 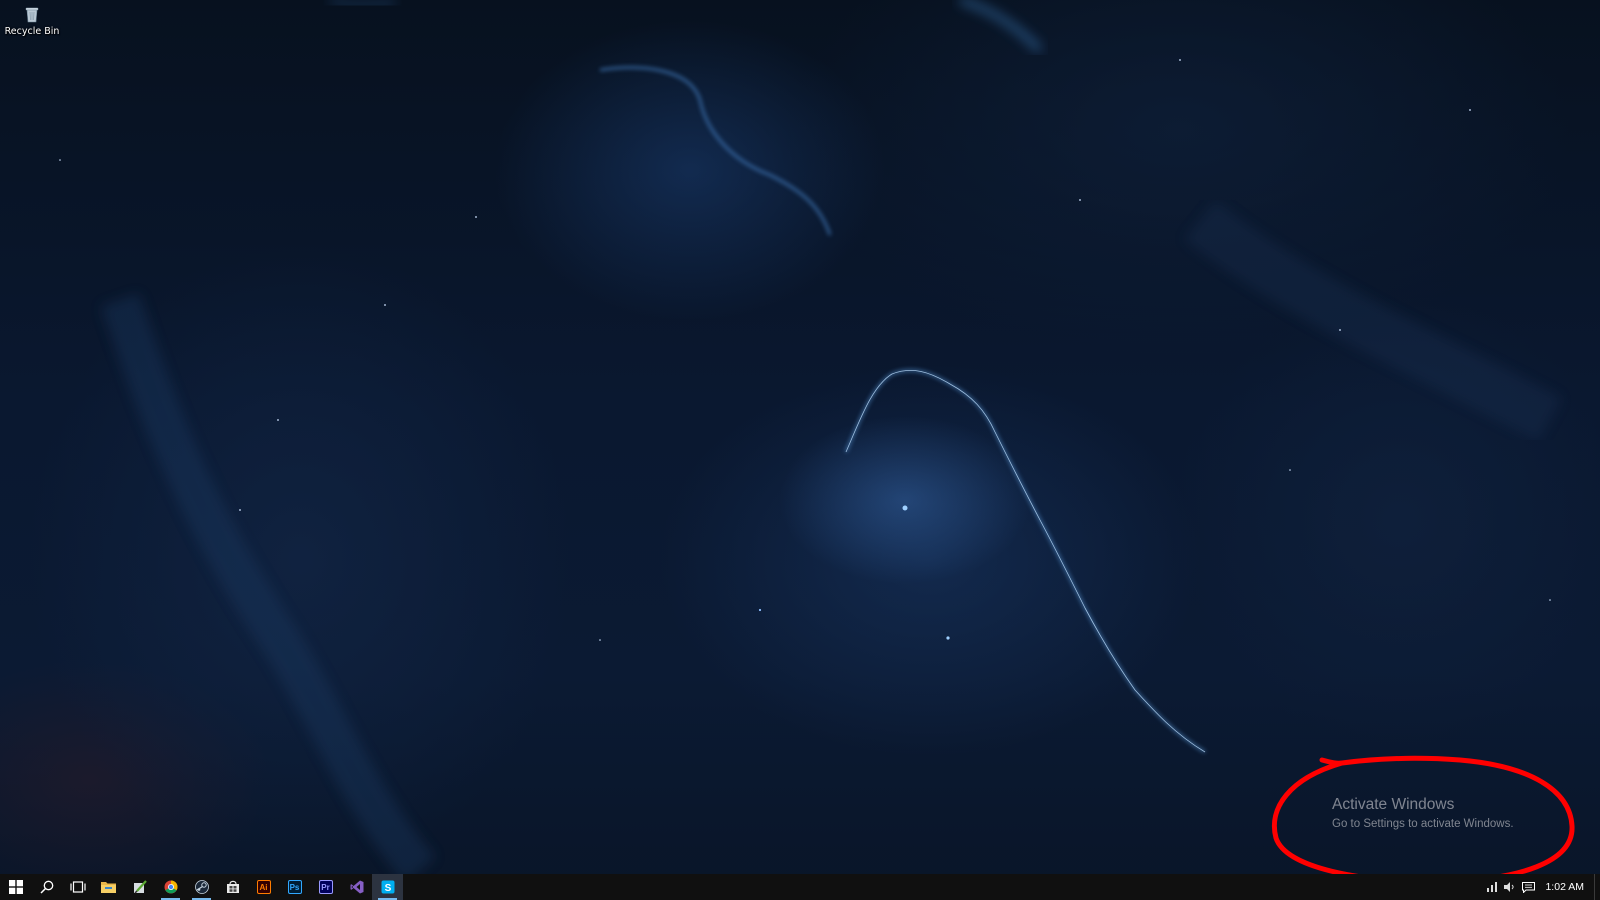 I want to click on taskbar-steam, so click(x=201, y=887).